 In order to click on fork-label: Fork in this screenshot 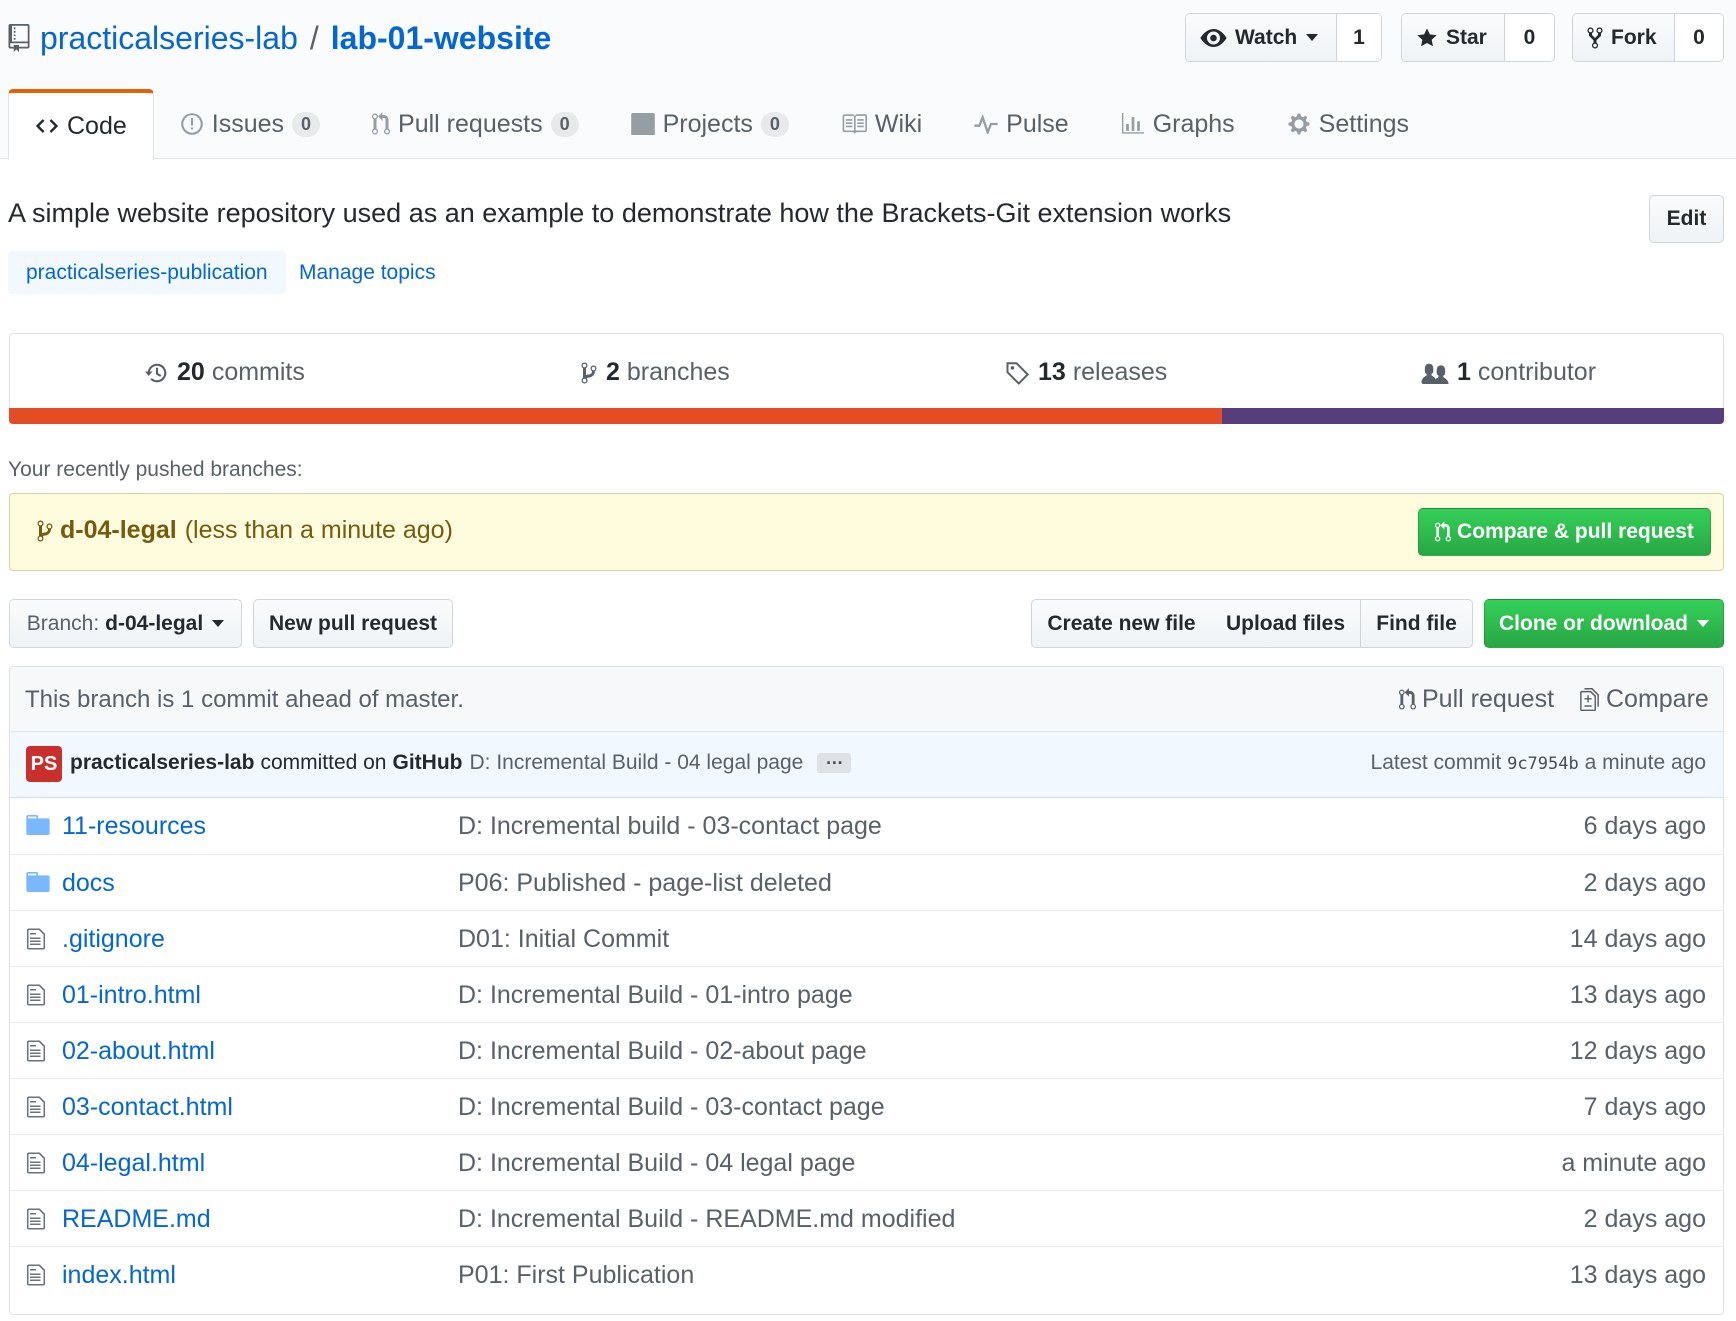, I will do `click(1634, 37)`.